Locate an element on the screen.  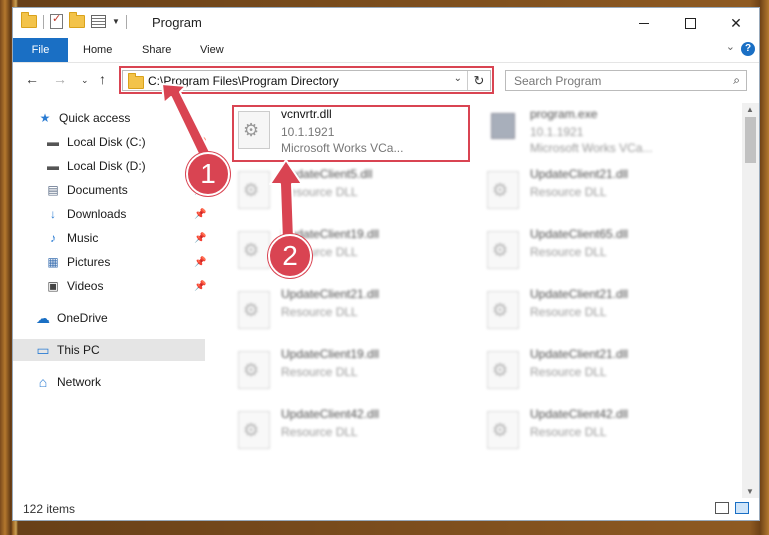
annotation-arrows is located at coordinates (232, 162).